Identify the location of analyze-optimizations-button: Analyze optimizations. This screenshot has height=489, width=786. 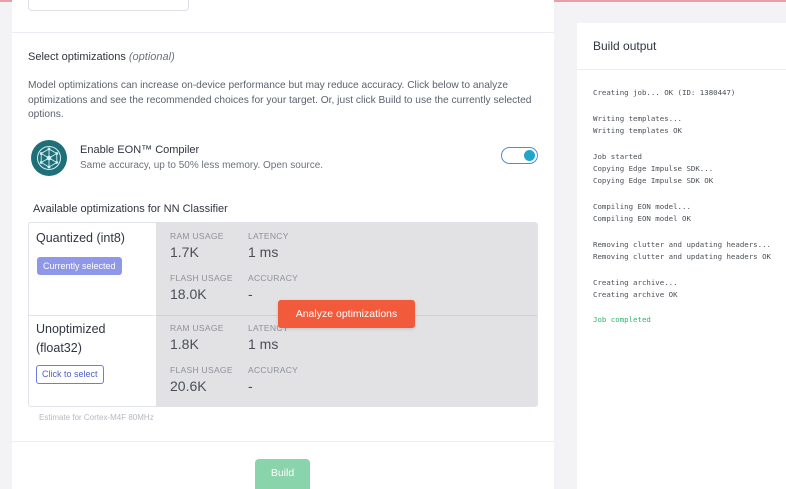
(346, 314).